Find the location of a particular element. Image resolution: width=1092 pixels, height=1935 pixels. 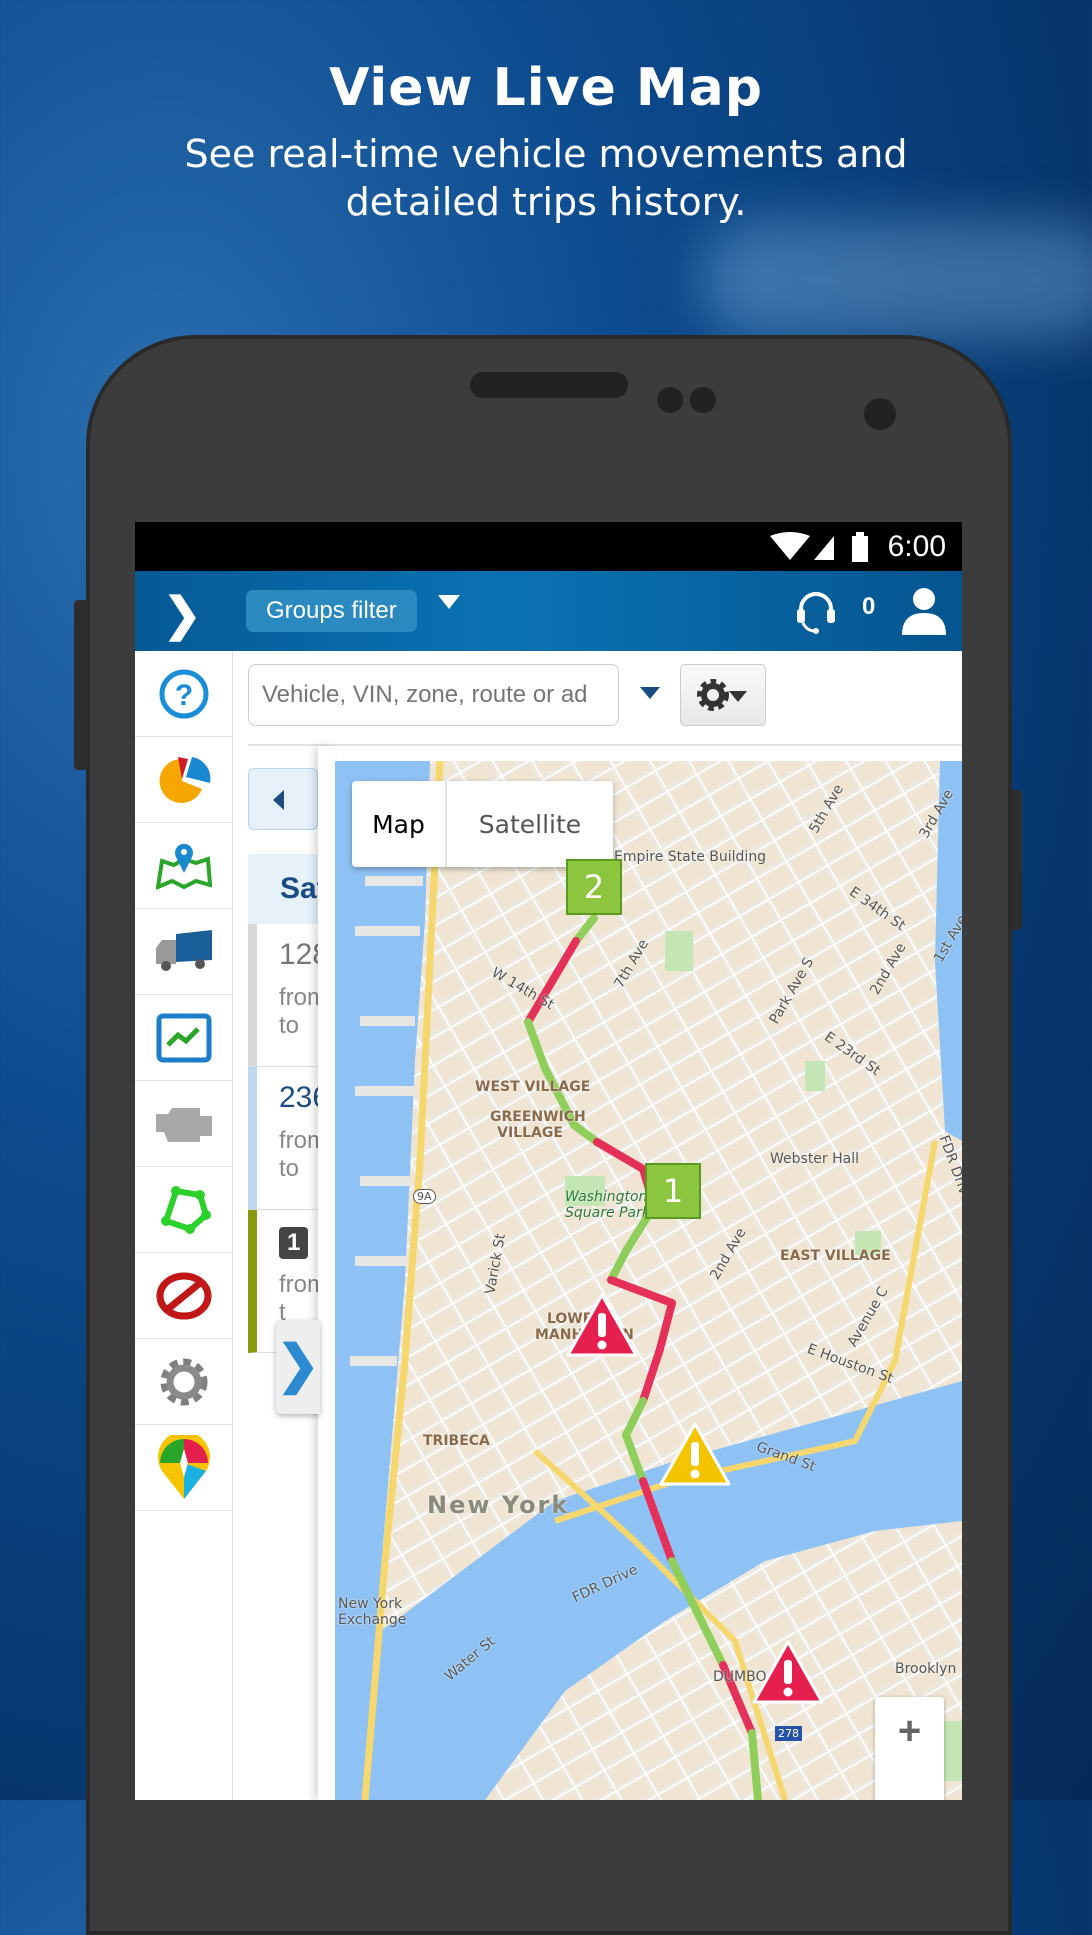

user-icon is located at coordinates (924, 610).